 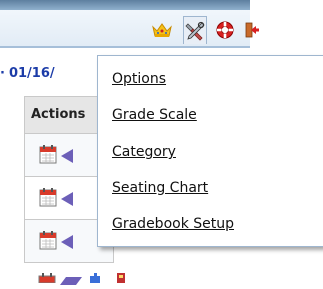 I want to click on exit-icon, so click(x=252, y=30).